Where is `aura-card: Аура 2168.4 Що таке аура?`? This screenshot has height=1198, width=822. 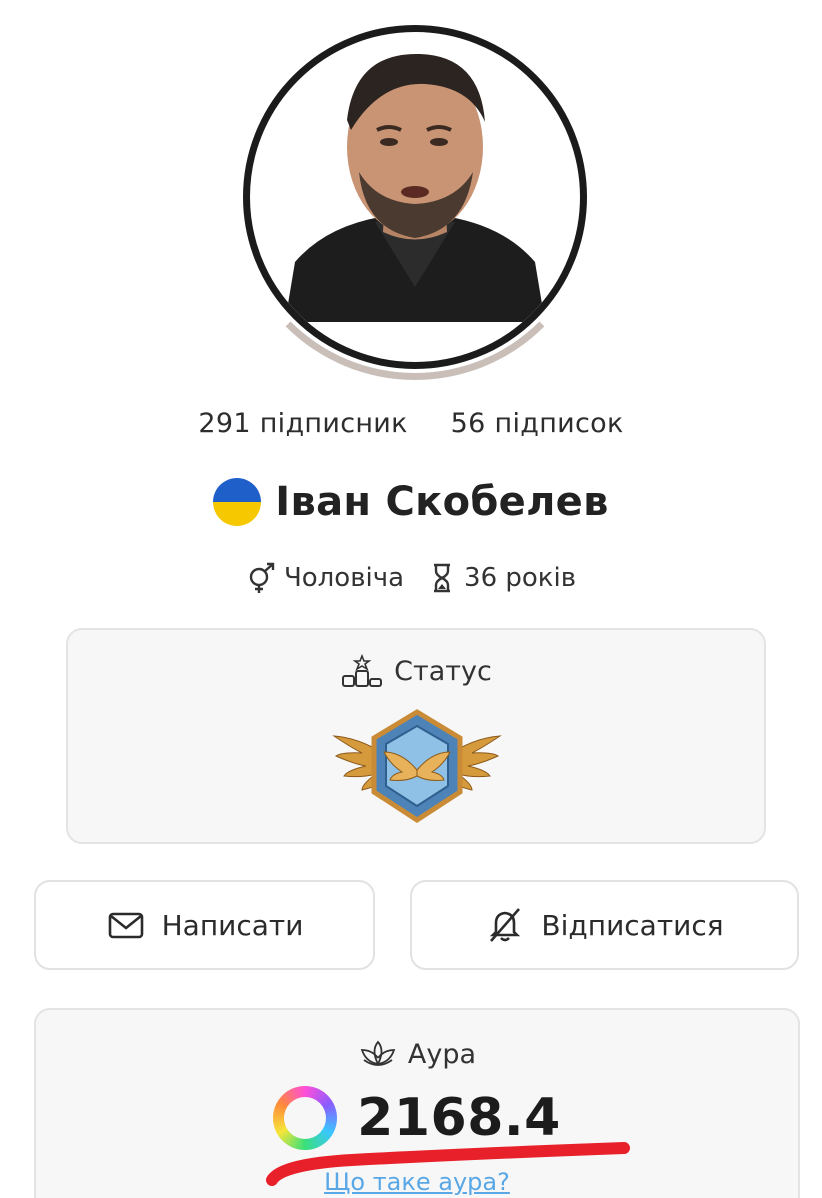 aura-card: Аура 2168.4 Що таке аура? is located at coordinates (417, 1103).